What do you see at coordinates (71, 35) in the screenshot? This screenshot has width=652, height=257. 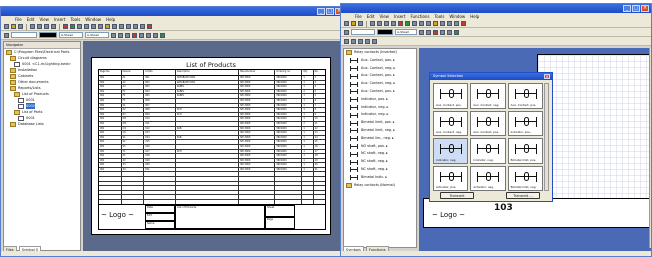 I see `left-combo-sheet: A-Sheet` at bounding box center [71, 35].